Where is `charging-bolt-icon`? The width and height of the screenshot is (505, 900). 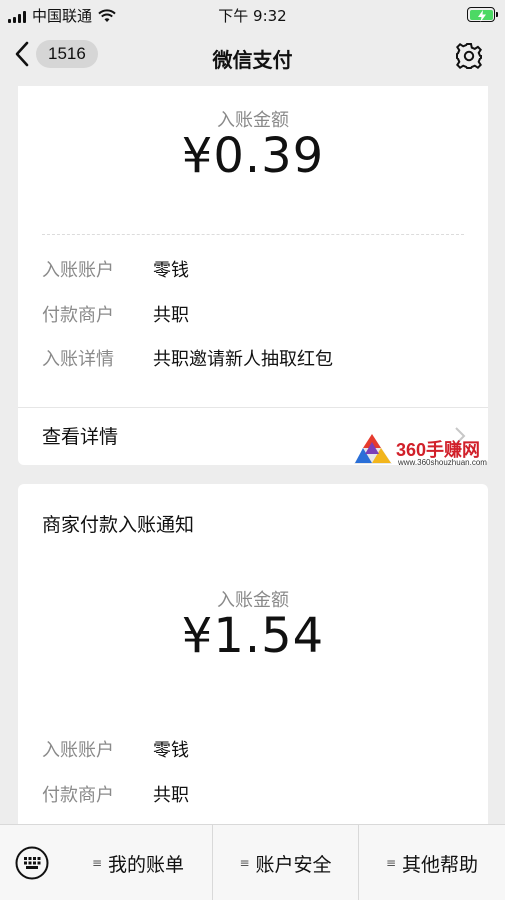 charging-bolt-icon is located at coordinates (481, 15).